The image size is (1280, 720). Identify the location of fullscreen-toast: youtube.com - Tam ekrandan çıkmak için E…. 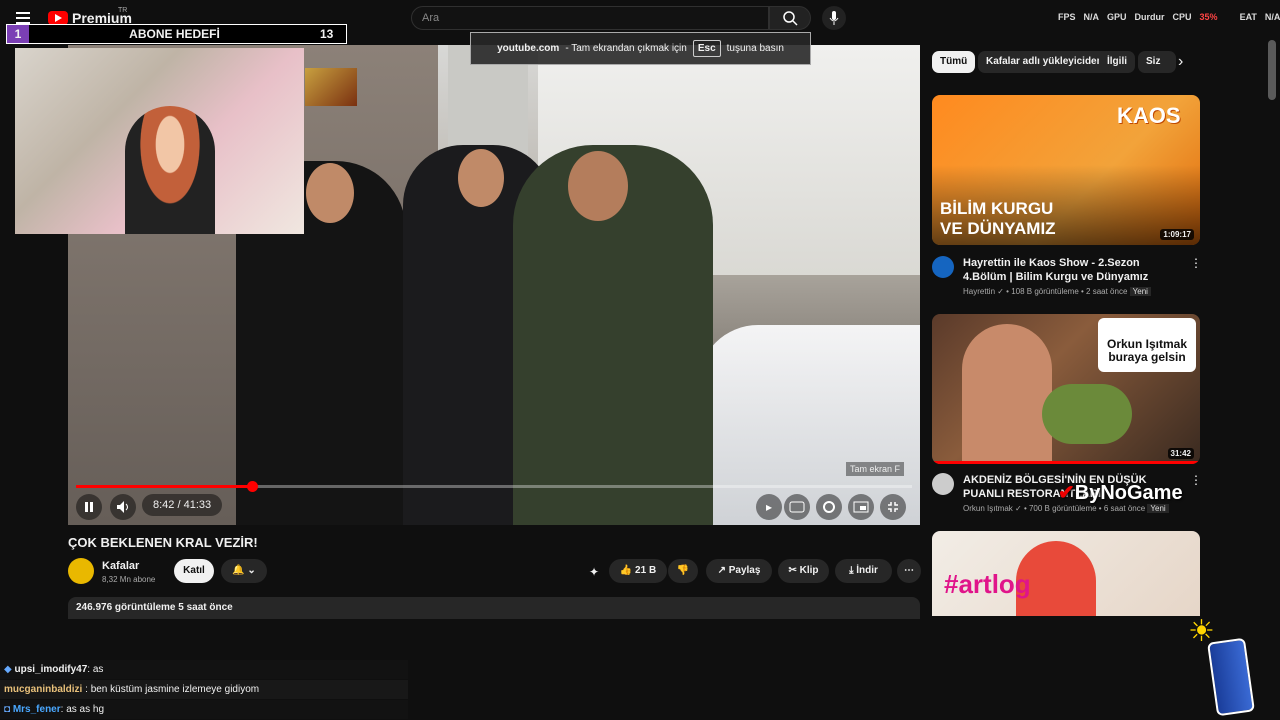
(640, 48).